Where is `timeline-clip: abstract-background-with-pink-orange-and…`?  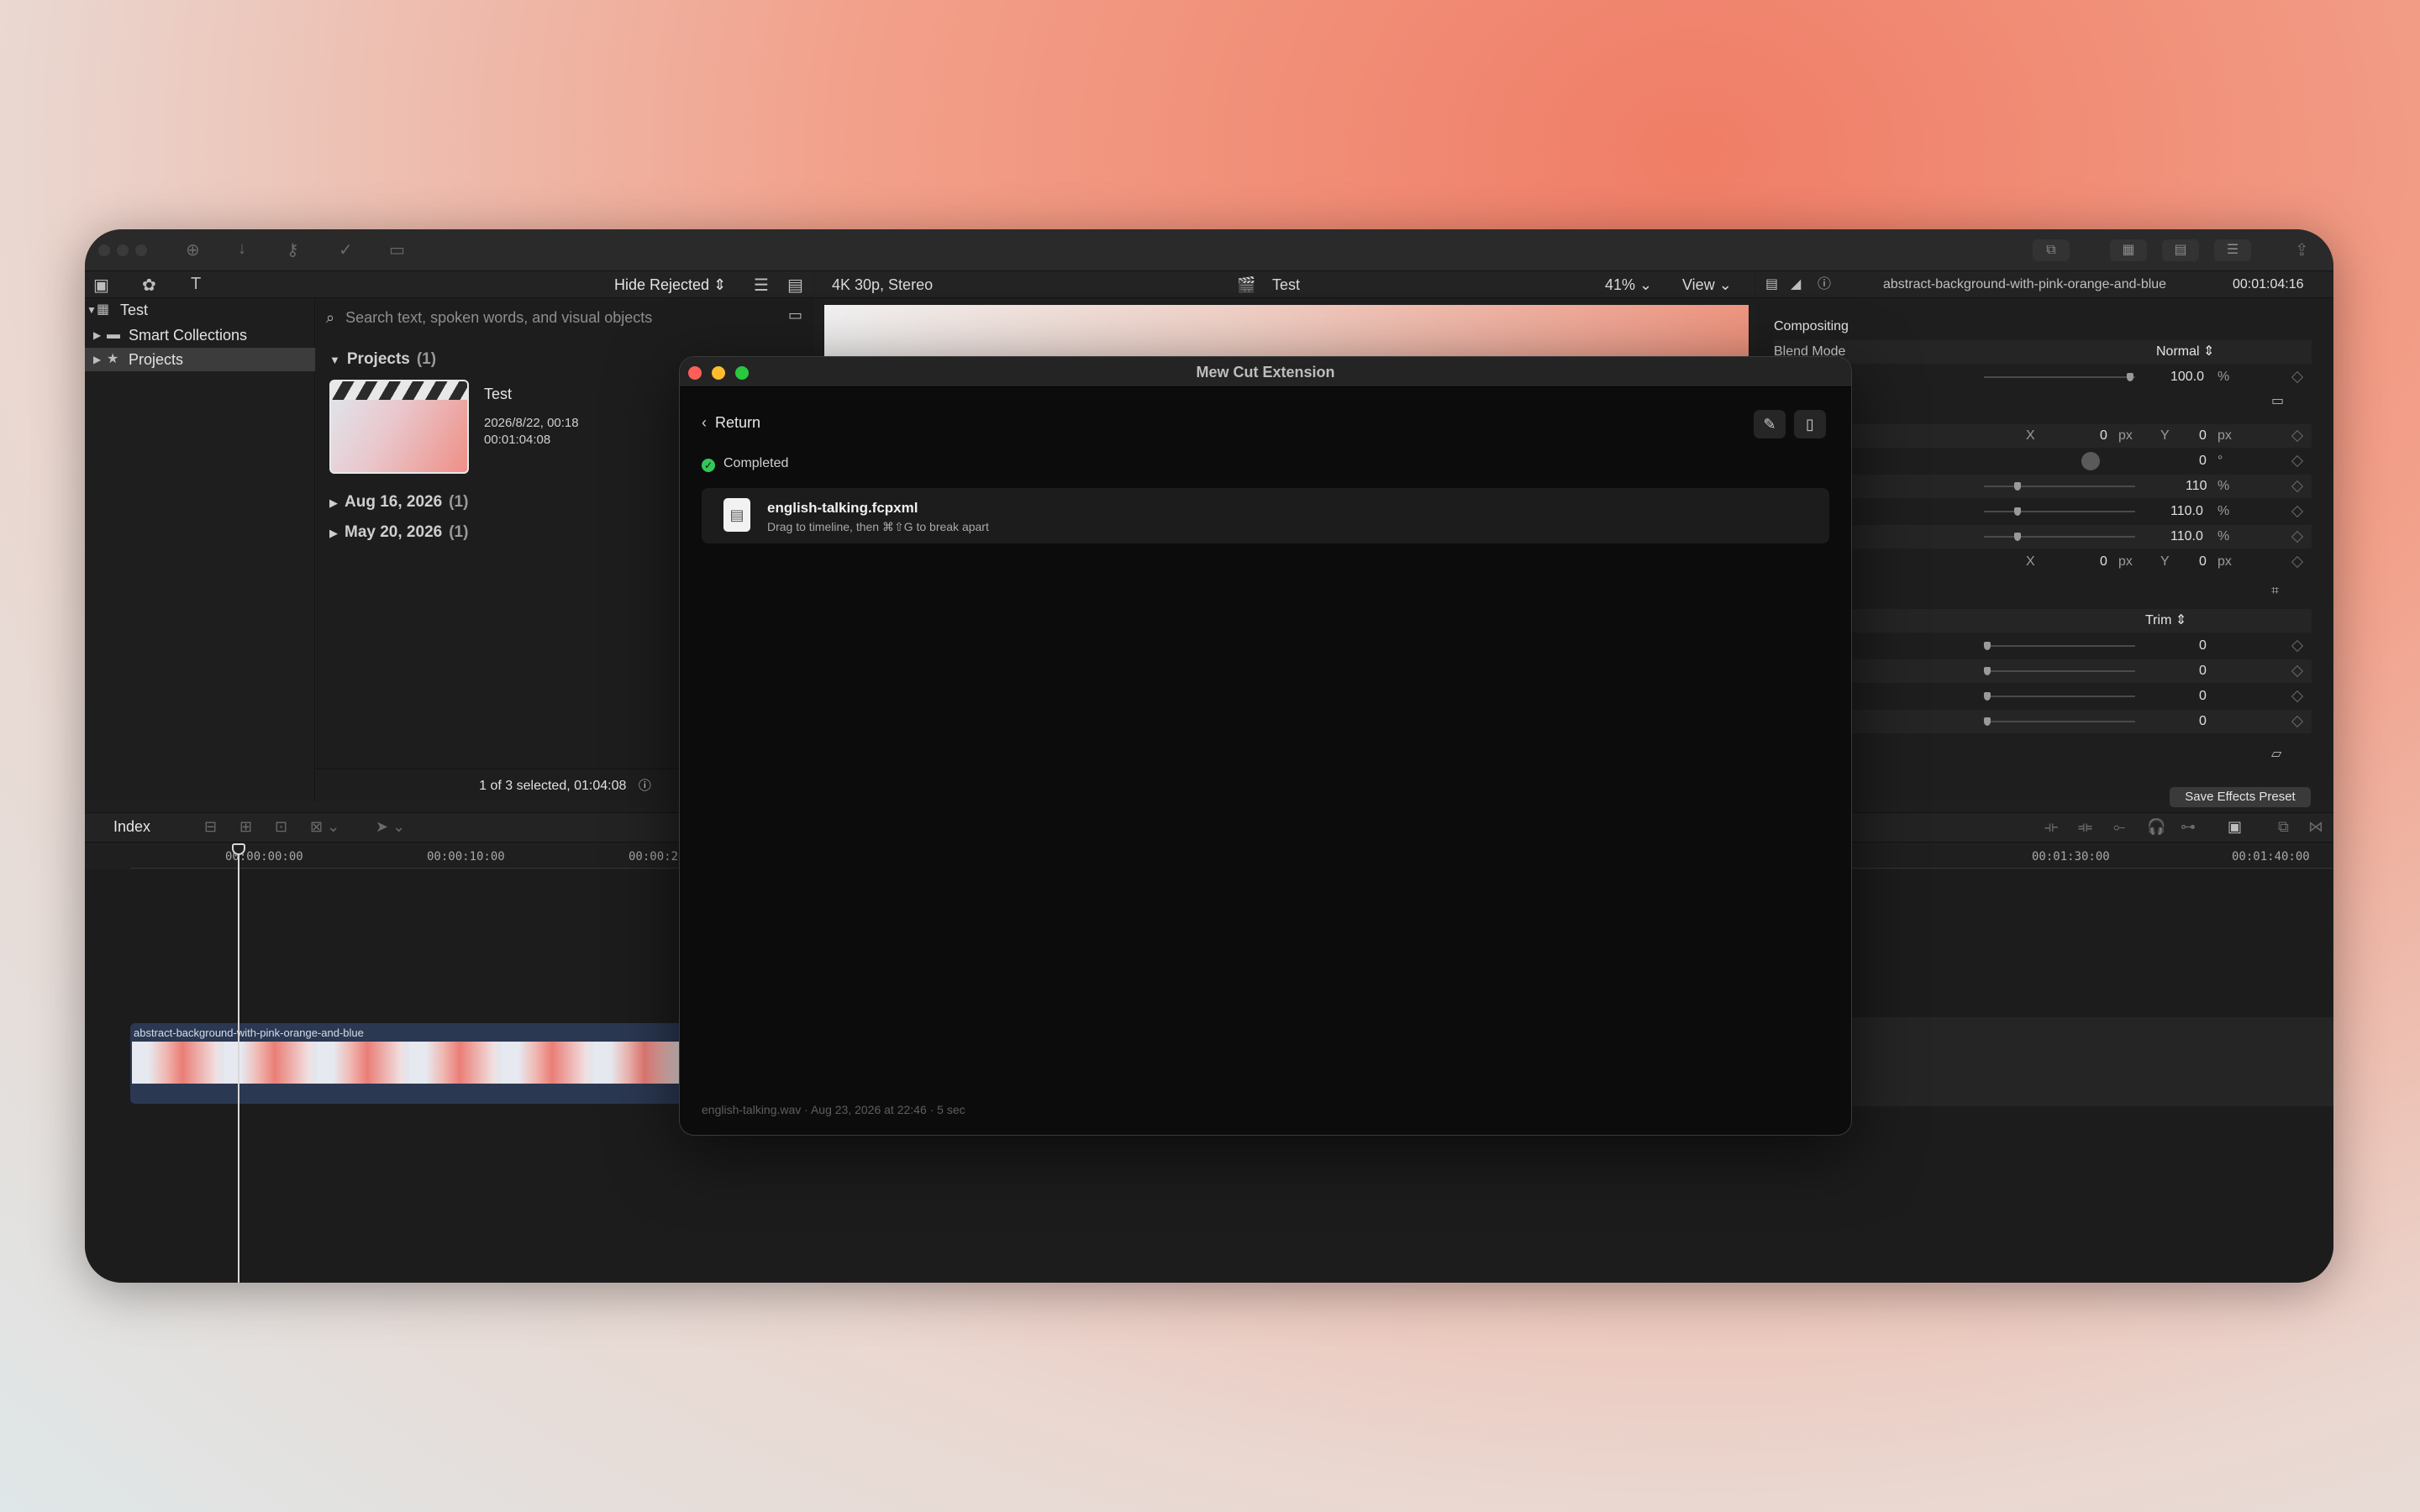 timeline-clip: abstract-background-with-pink-orange-and… is located at coordinates (450, 1063).